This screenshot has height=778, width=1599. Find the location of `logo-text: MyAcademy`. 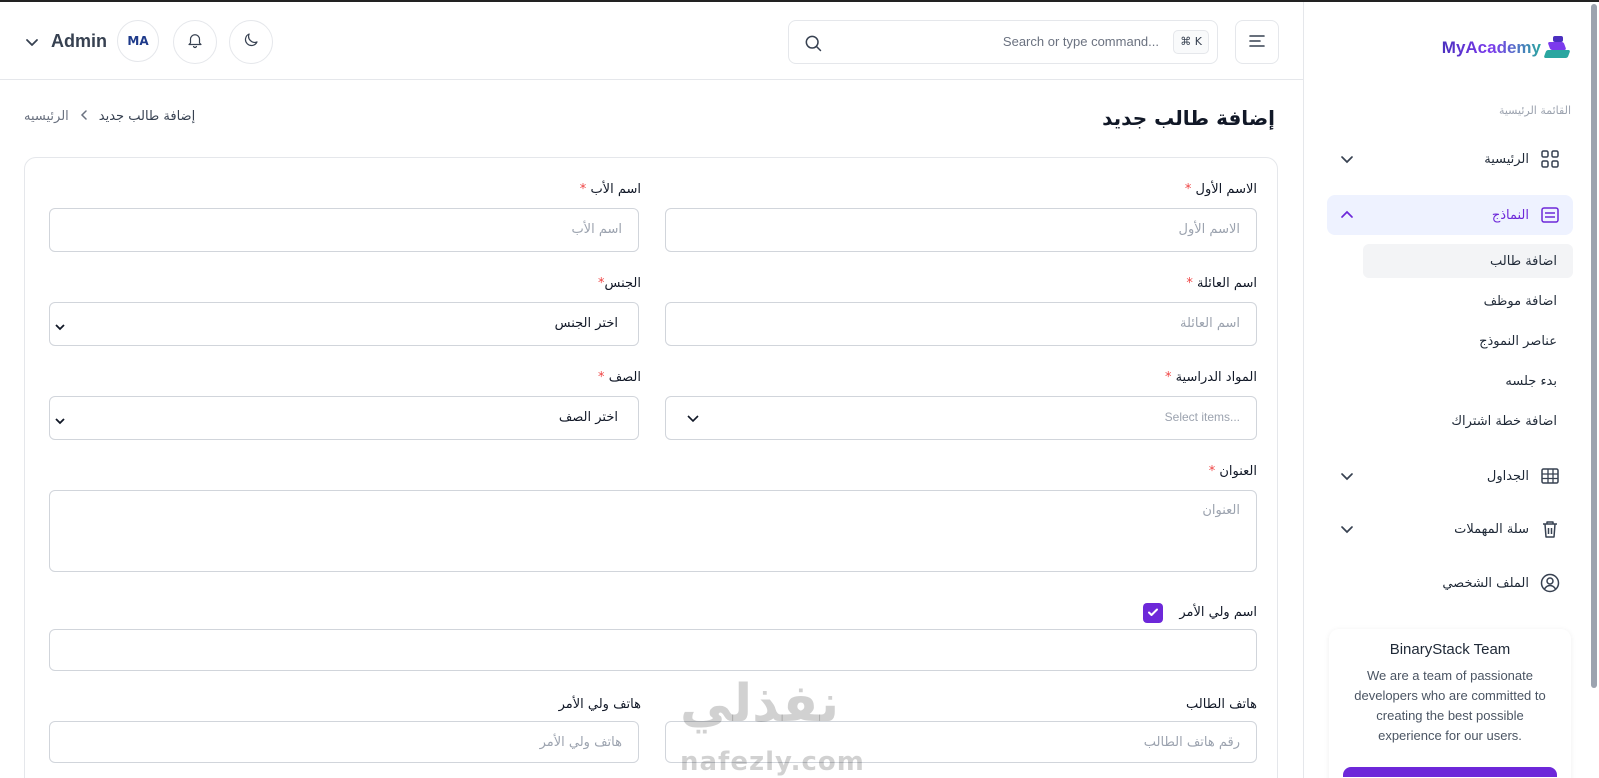

logo-text: MyAcademy is located at coordinates (1491, 47).